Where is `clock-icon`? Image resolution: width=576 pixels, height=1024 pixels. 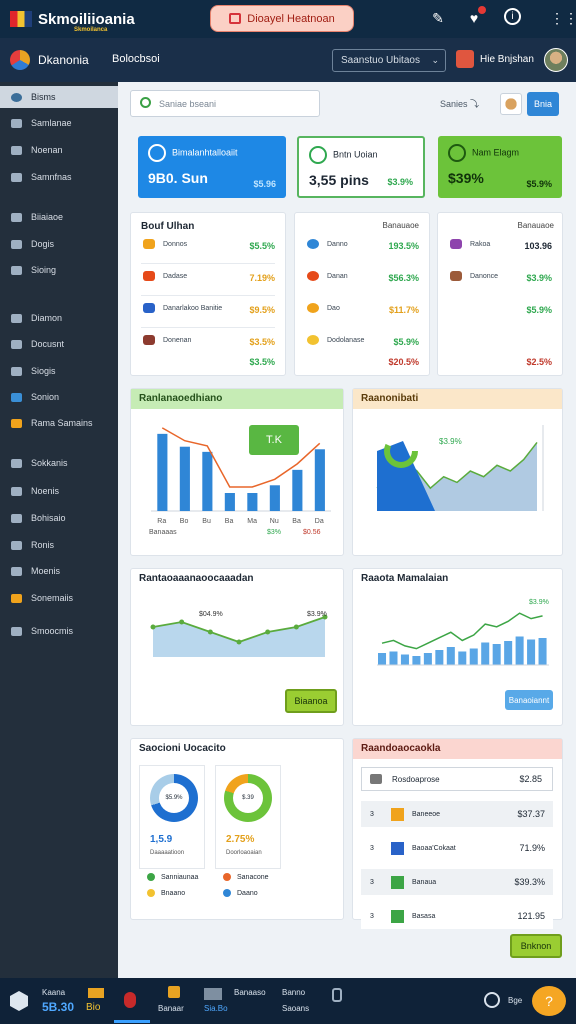 clock-icon is located at coordinates (492, 1000).